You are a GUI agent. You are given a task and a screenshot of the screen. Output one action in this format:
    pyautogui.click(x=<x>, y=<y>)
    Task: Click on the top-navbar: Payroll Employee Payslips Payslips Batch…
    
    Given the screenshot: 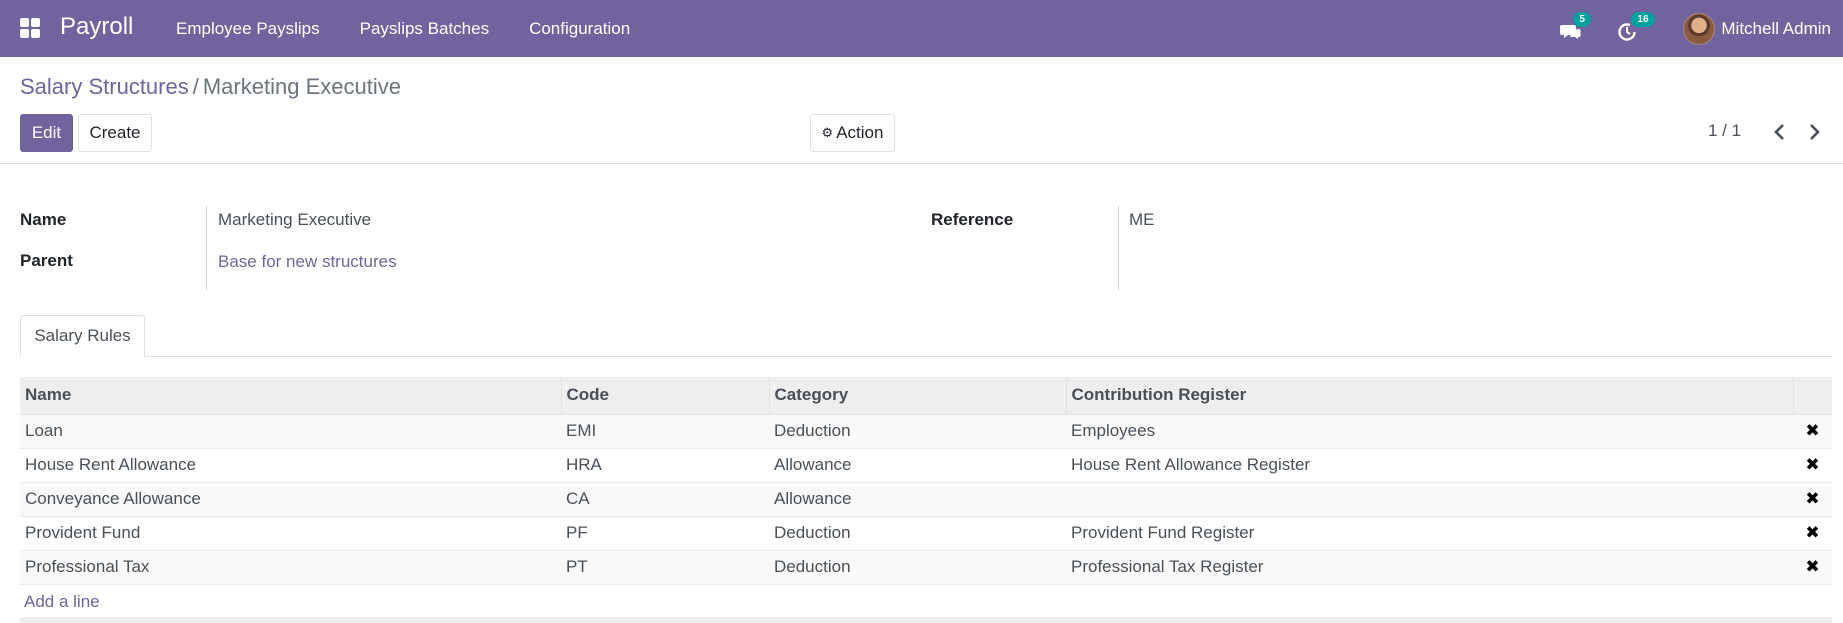 What is the action you would take?
    pyautogui.click(x=921, y=28)
    